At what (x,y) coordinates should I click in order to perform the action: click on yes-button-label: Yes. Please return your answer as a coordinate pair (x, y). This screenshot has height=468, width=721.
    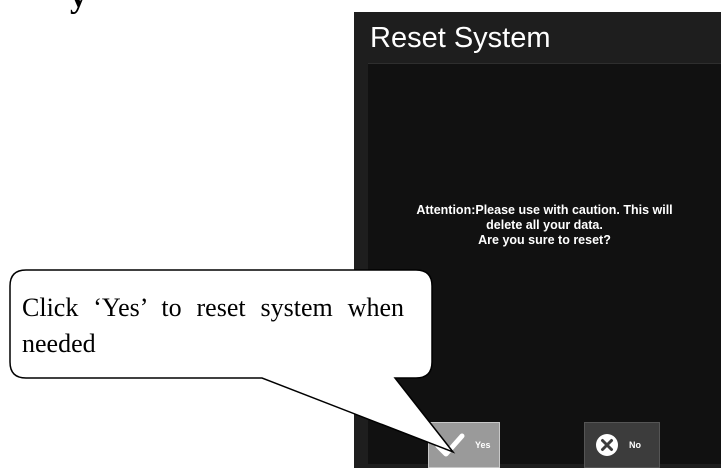
    Looking at the image, I should click on (483, 445).